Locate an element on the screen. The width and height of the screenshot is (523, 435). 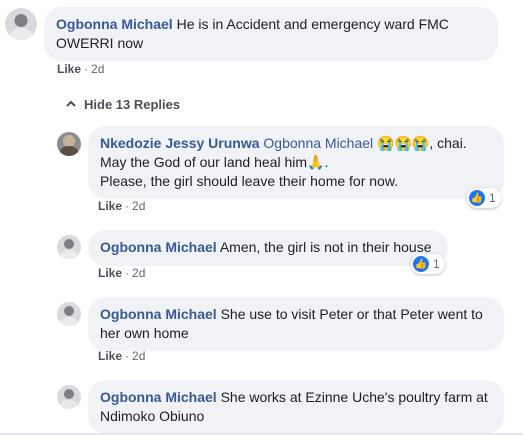
reply-text: , chai. is located at coordinates (448, 143).